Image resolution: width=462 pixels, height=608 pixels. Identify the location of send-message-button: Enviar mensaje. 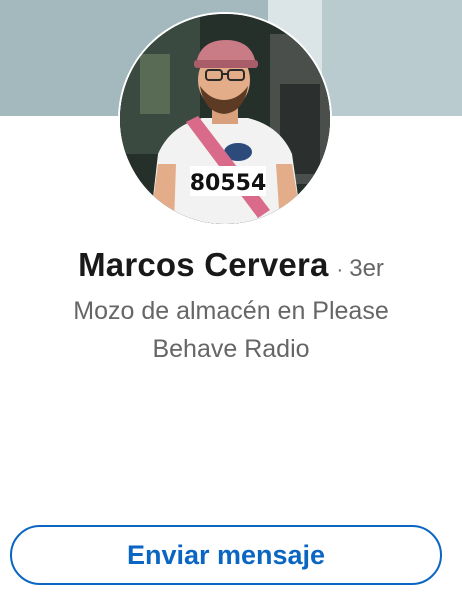
(226, 555).